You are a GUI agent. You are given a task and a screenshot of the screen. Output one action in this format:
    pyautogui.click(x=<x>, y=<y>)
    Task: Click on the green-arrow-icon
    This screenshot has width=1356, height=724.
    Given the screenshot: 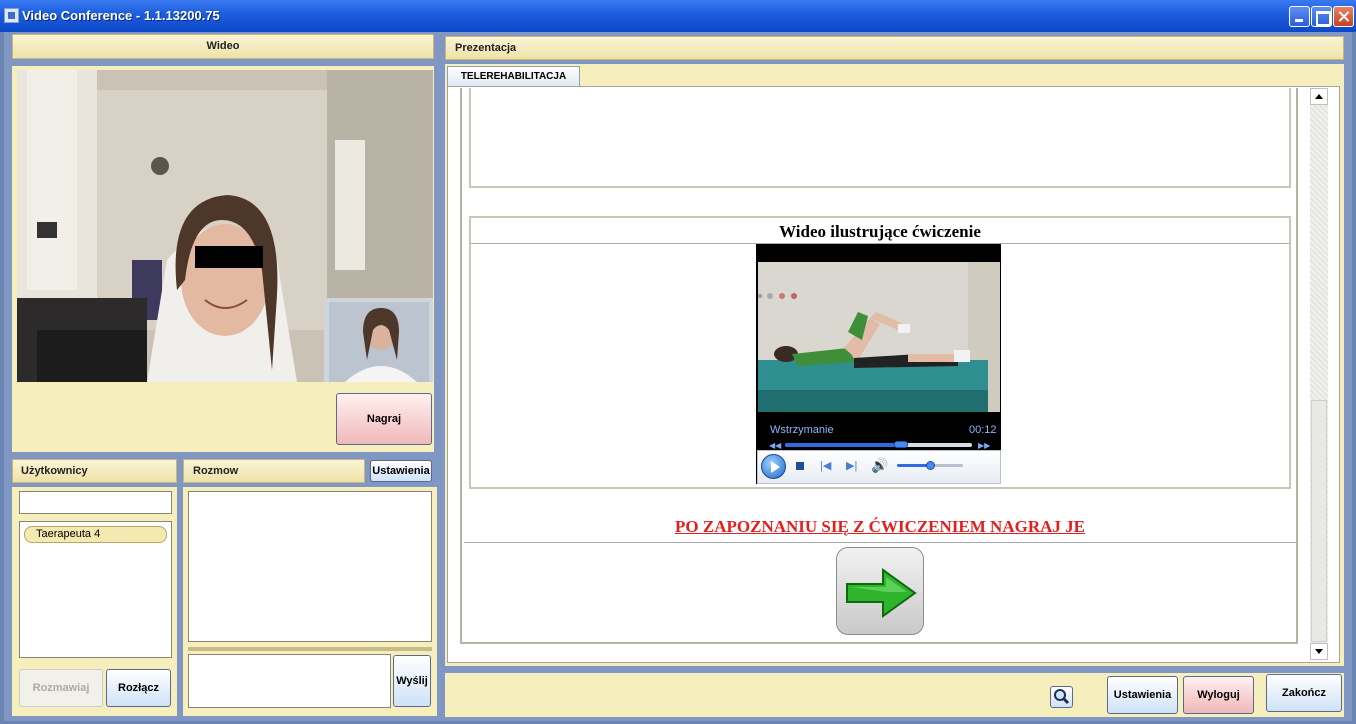 What is the action you would take?
    pyautogui.click(x=881, y=593)
    